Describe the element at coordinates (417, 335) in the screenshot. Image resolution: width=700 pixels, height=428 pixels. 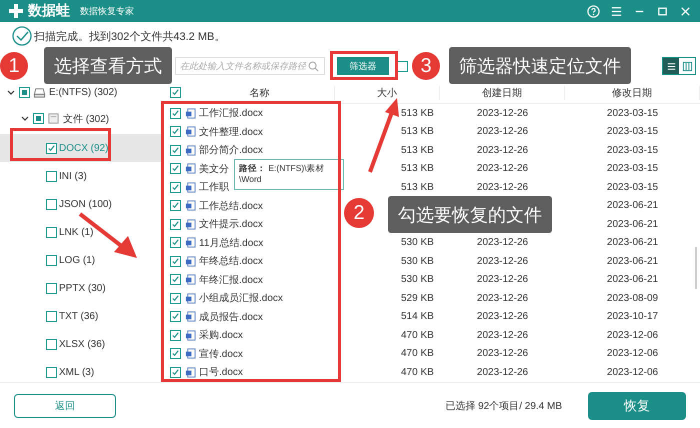
I see `file-size: 470 KB` at that location.